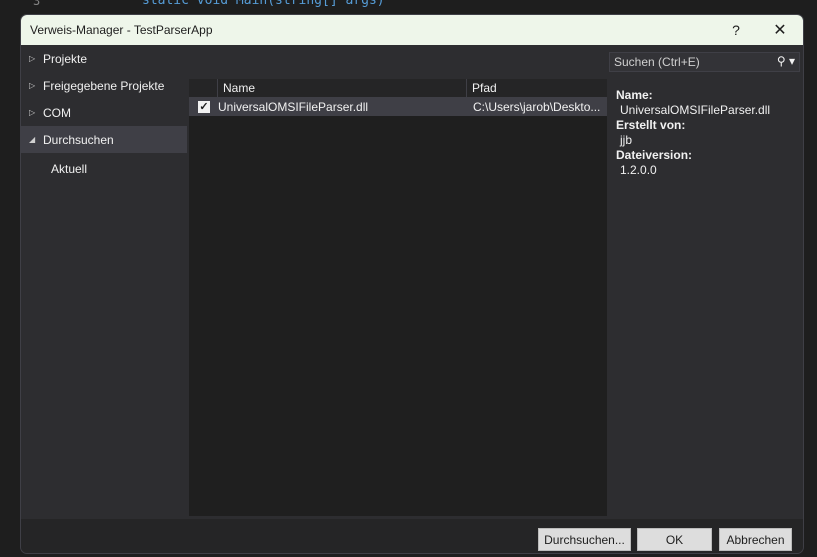  I want to click on dialog-footer: Durchsuchen... OK Abbrechen, so click(412, 536).